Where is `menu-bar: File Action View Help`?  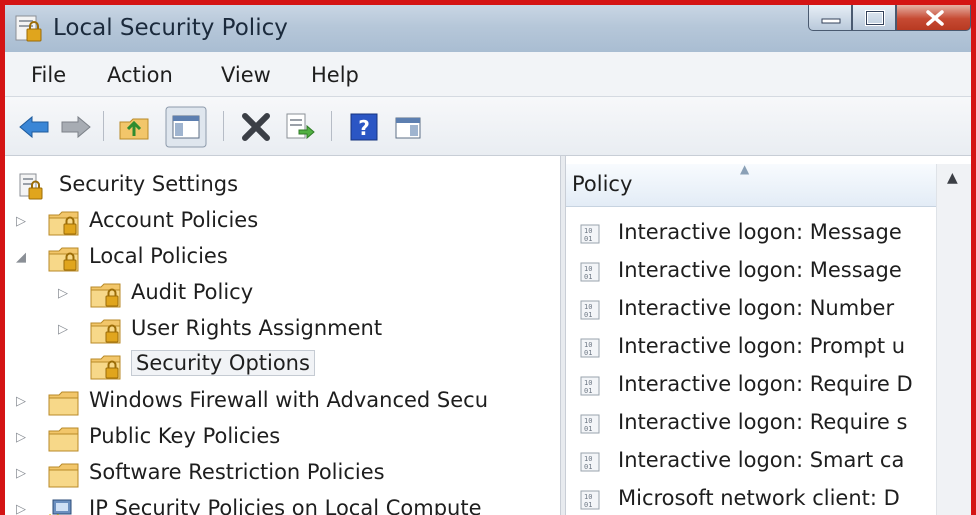
menu-bar: File Action View Help is located at coordinates (488, 74).